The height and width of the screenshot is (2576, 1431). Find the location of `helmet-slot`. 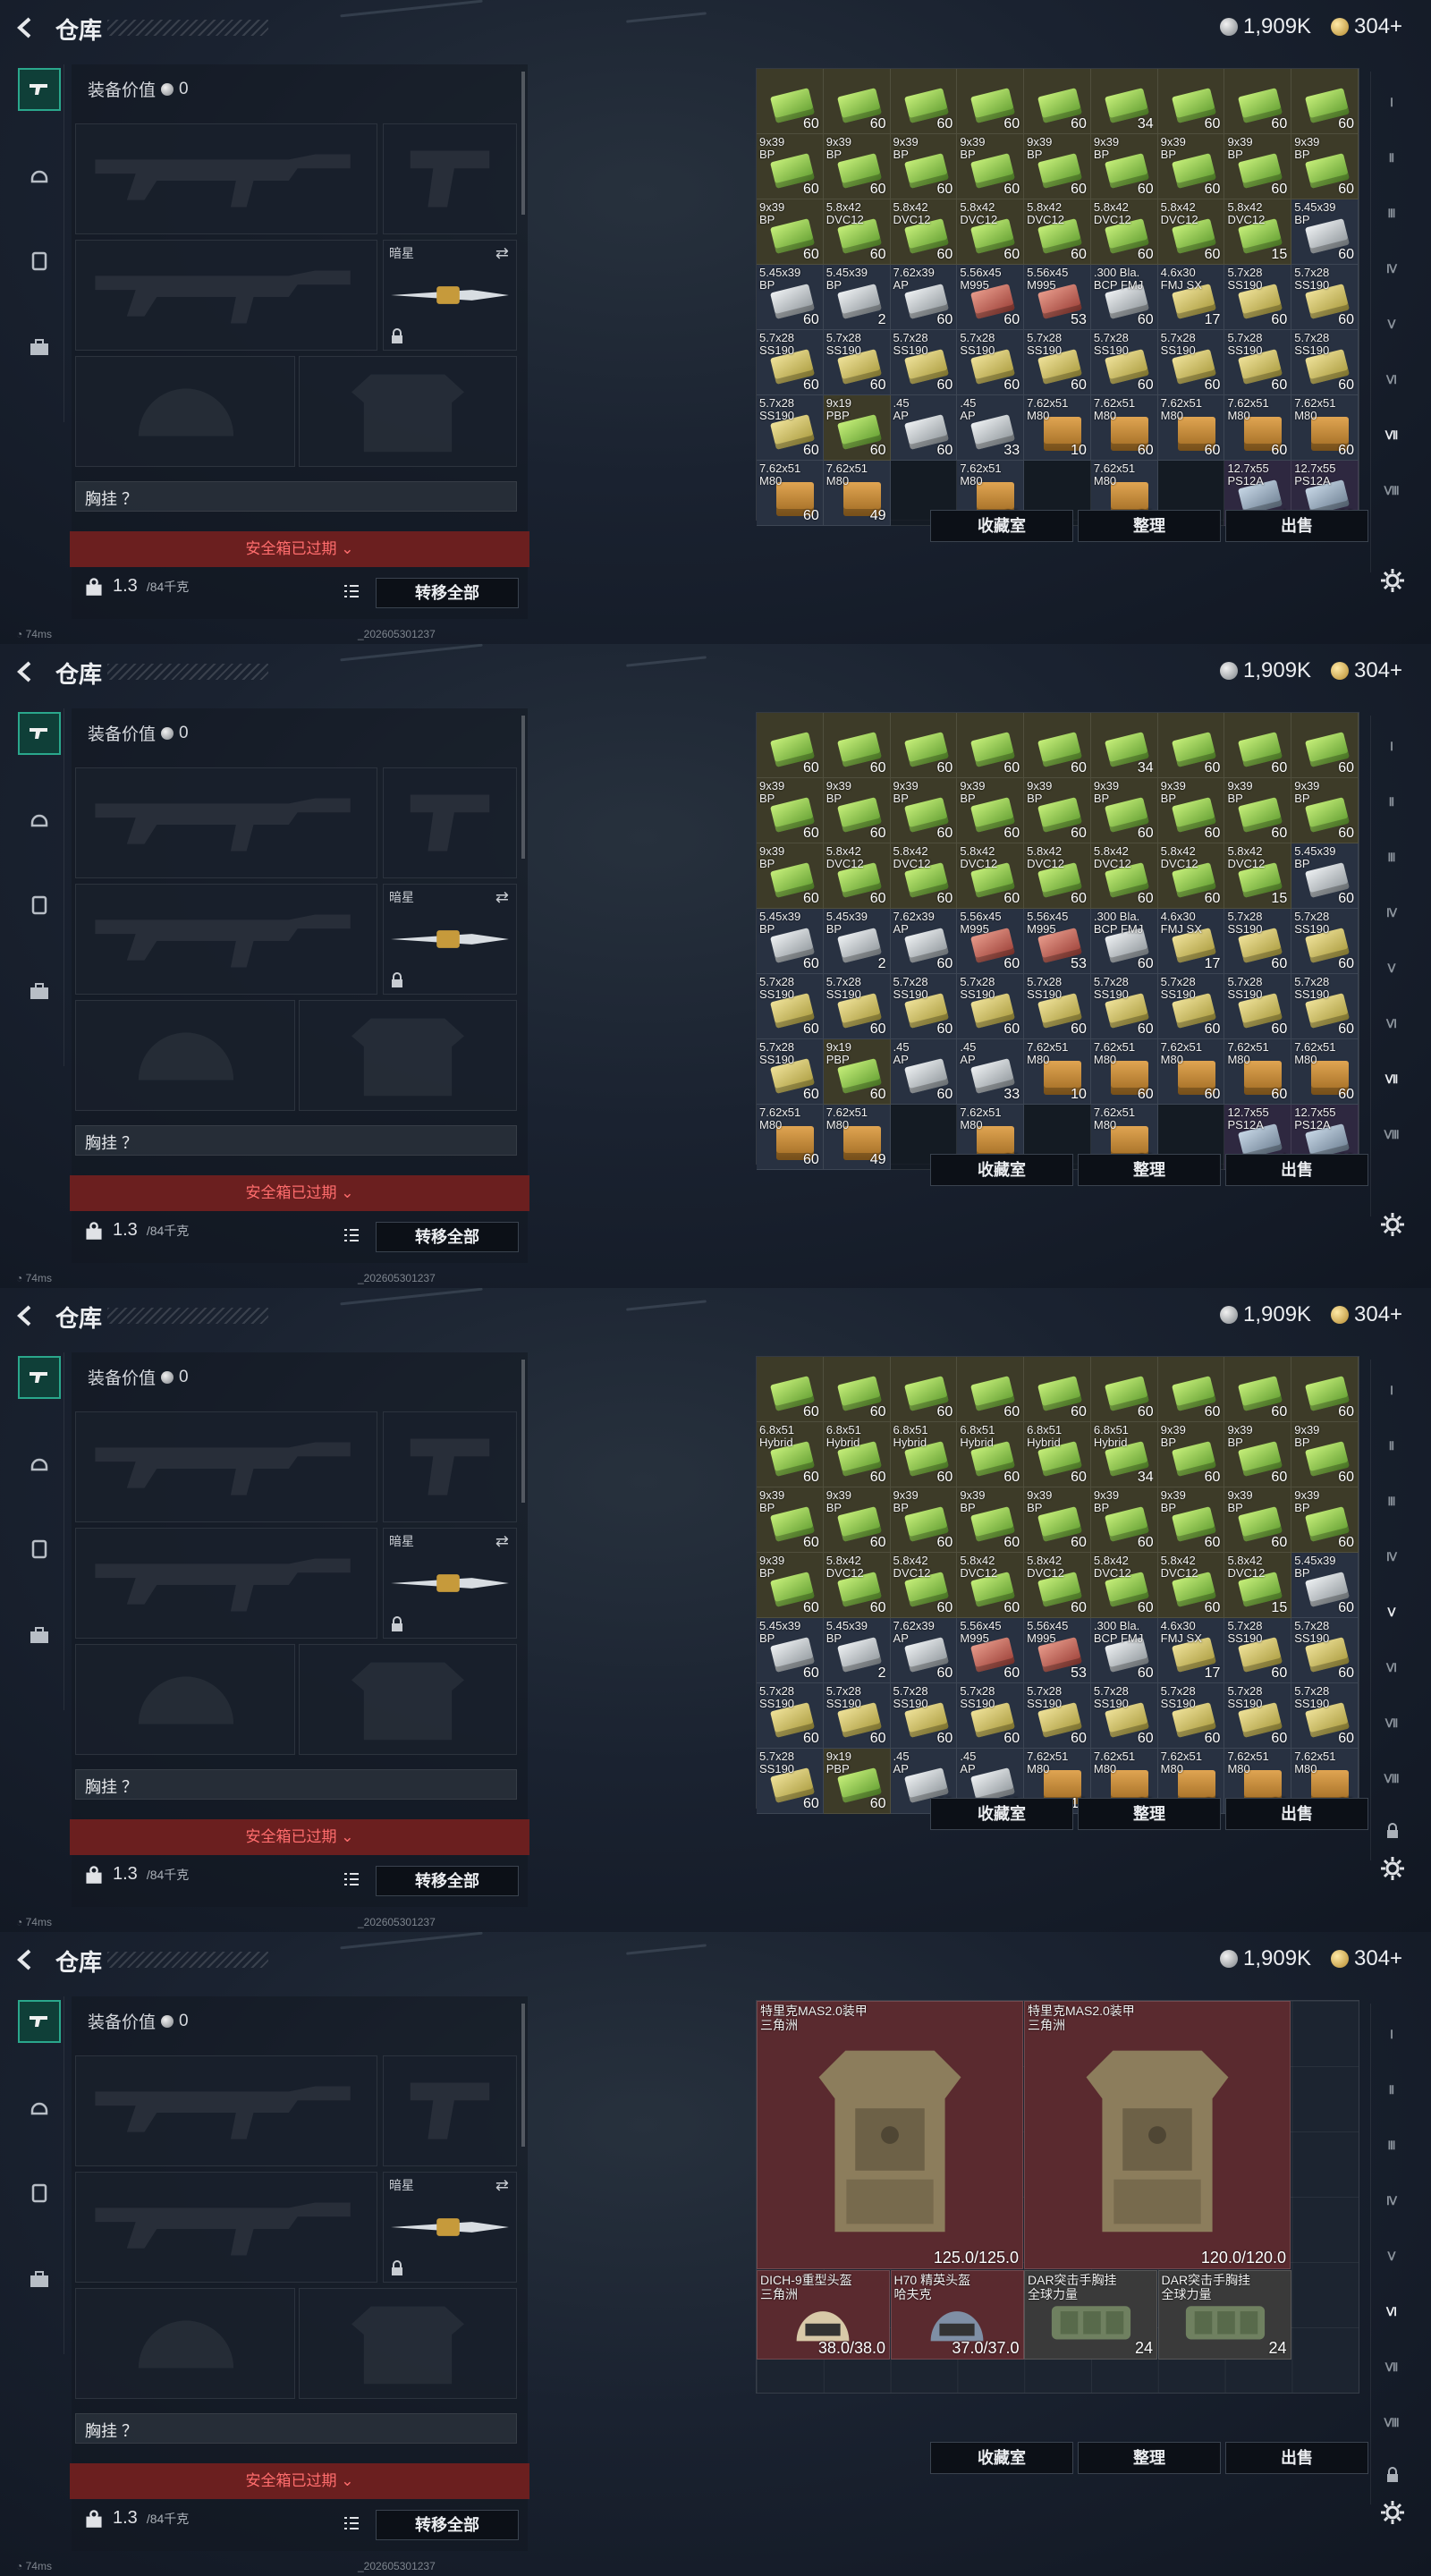

helmet-slot is located at coordinates (185, 1699).